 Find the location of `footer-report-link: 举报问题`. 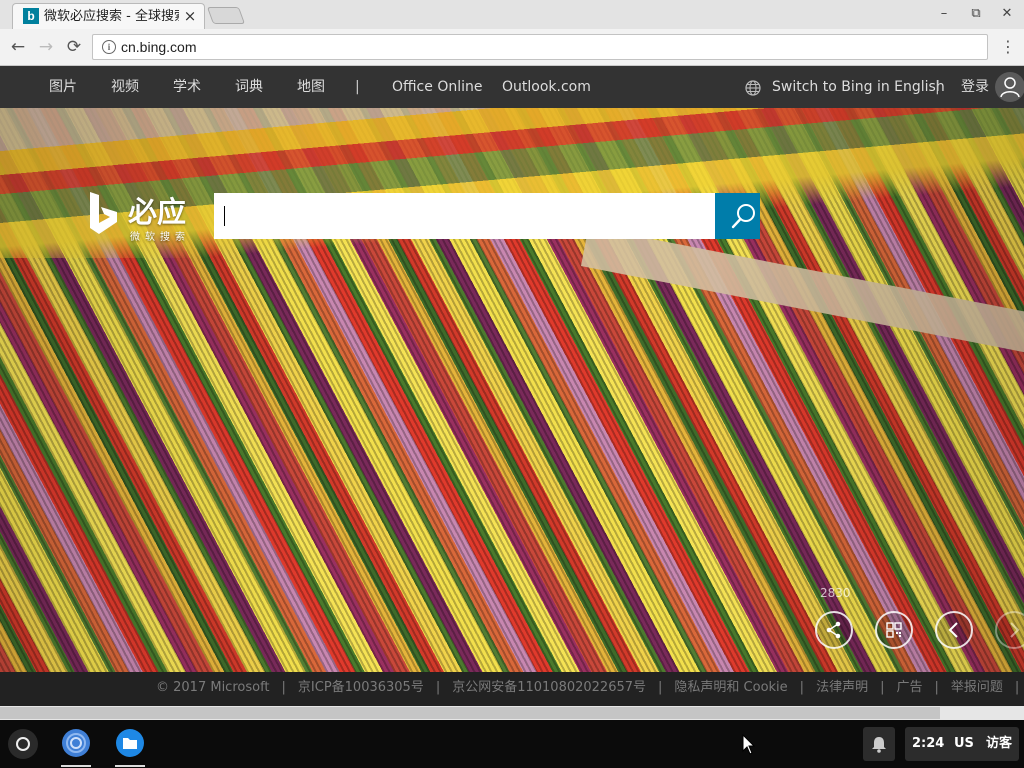

footer-report-link: 举报问题 is located at coordinates (977, 688).